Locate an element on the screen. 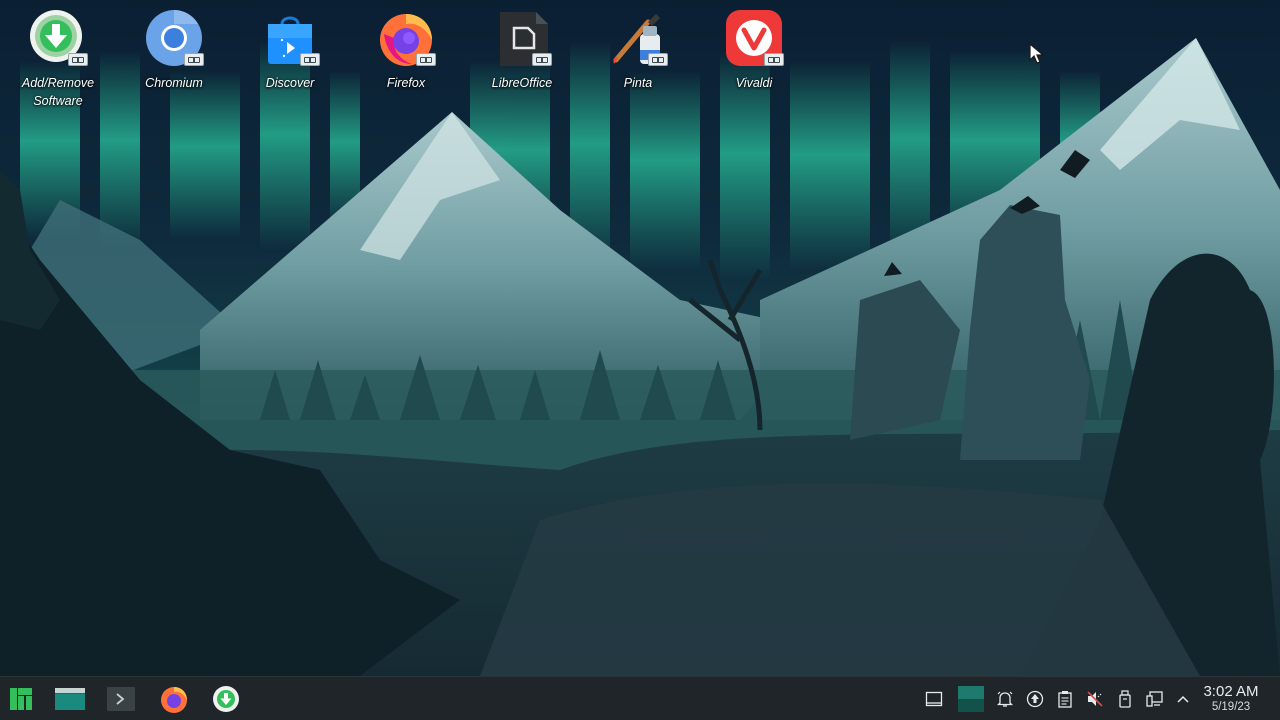 The image size is (1280, 720). desktop-icon-vivaldi: Vivaldi is located at coordinates (754, 50).